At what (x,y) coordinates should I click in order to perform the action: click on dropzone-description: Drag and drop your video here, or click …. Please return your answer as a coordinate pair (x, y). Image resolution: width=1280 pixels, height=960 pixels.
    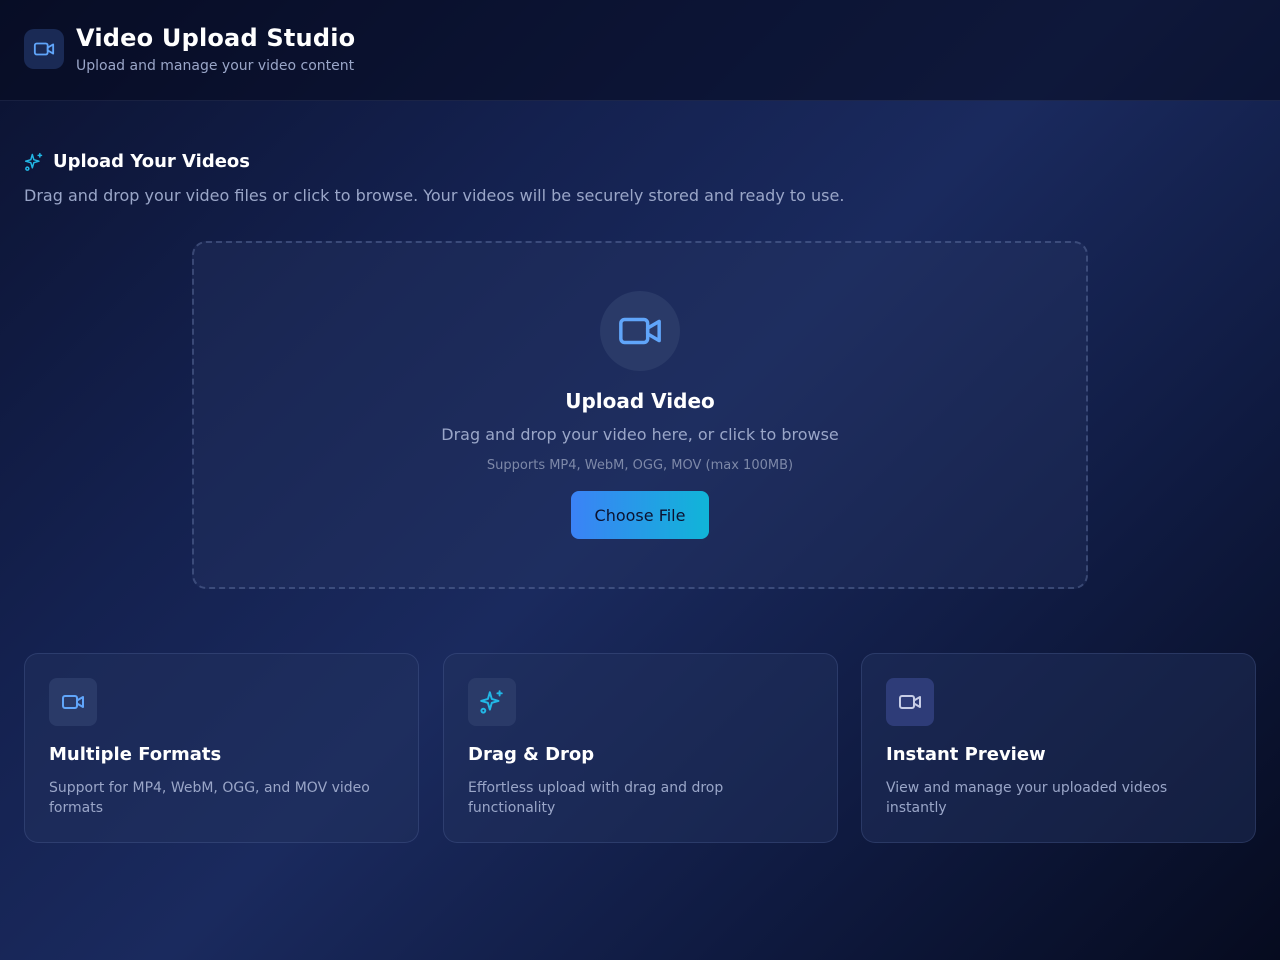
    Looking at the image, I should click on (640, 434).